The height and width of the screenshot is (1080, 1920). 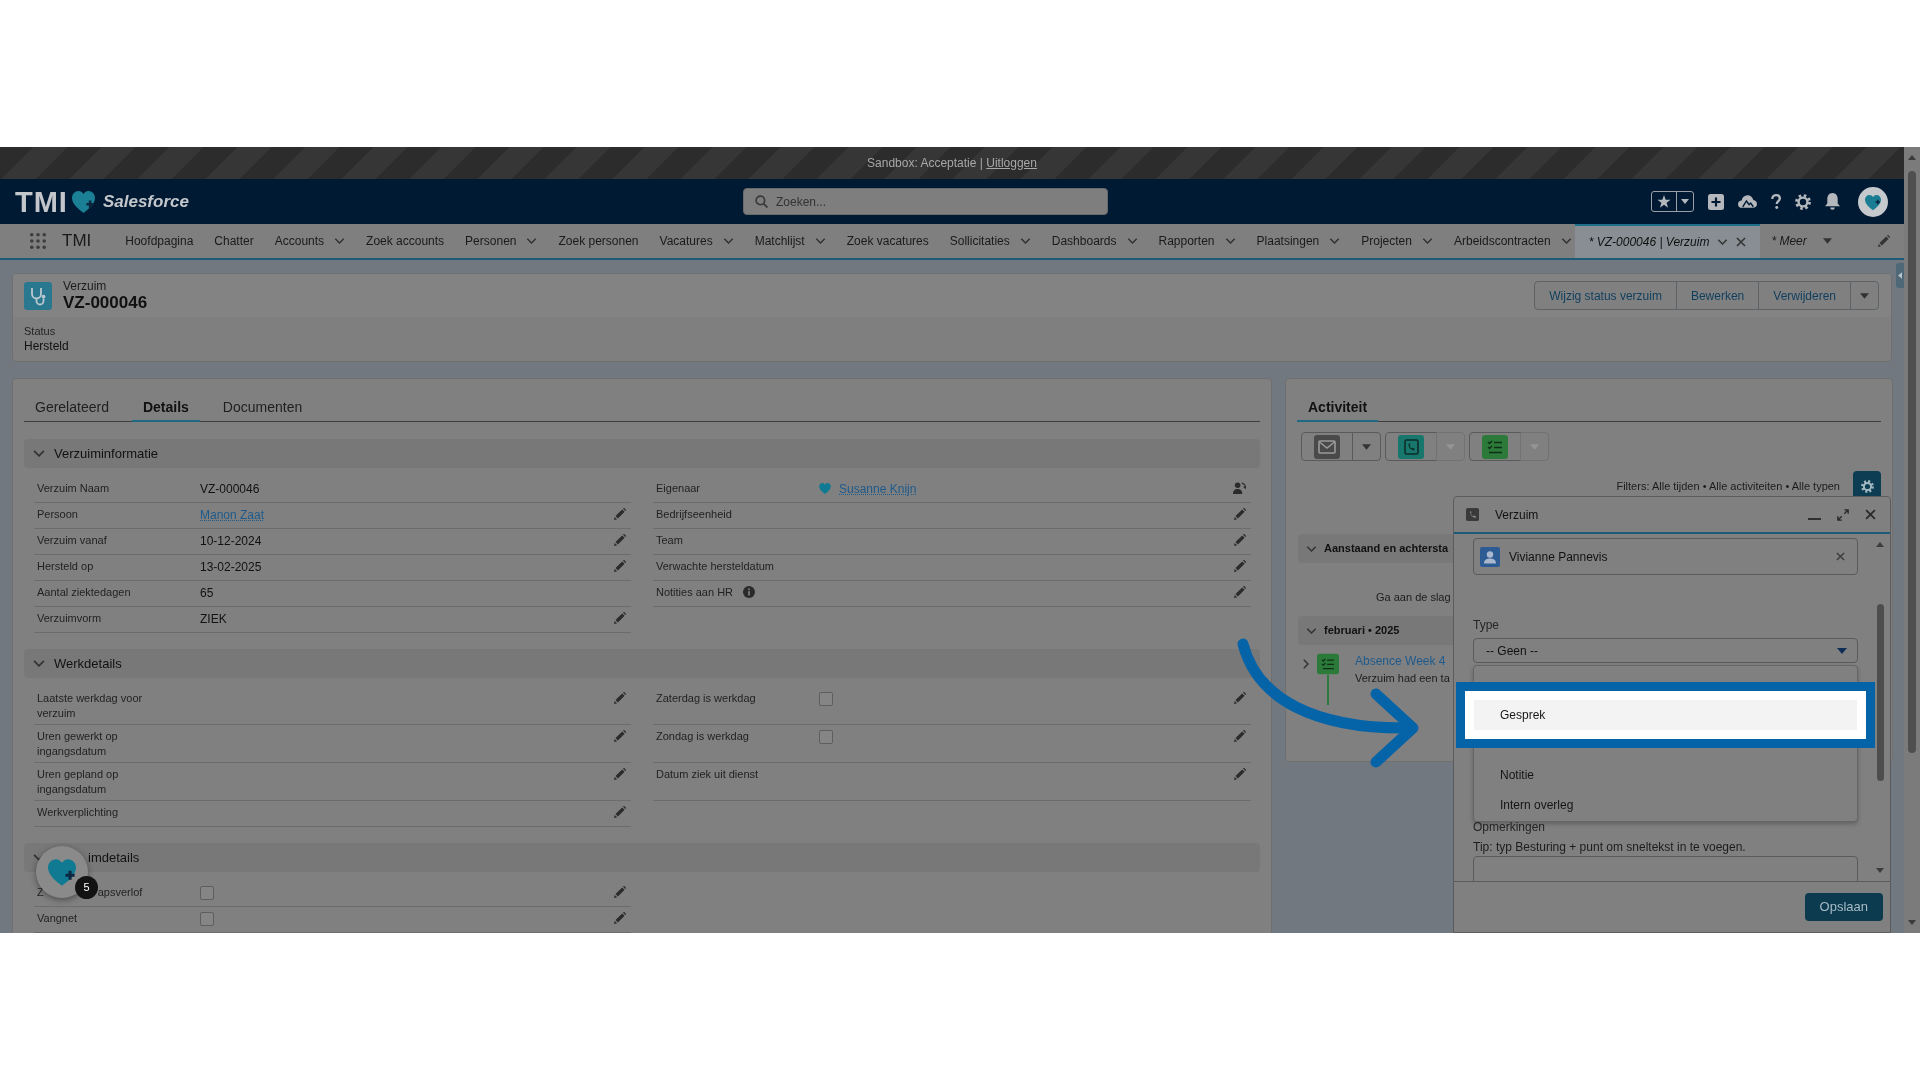 What do you see at coordinates (38, 241) in the screenshot?
I see `grid-icon` at bounding box center [38, 241].